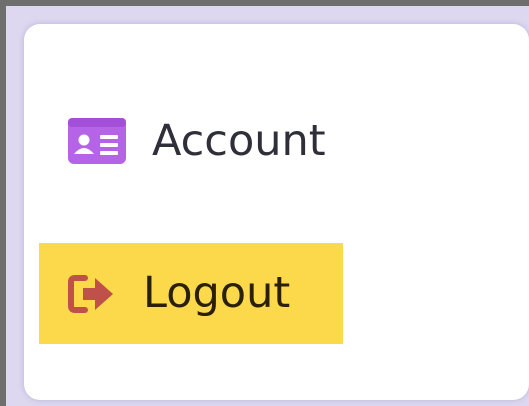 The width and height of the screenshot is (529, 406). I want to click on menu-item-logout: Logout, so click(191, 293).